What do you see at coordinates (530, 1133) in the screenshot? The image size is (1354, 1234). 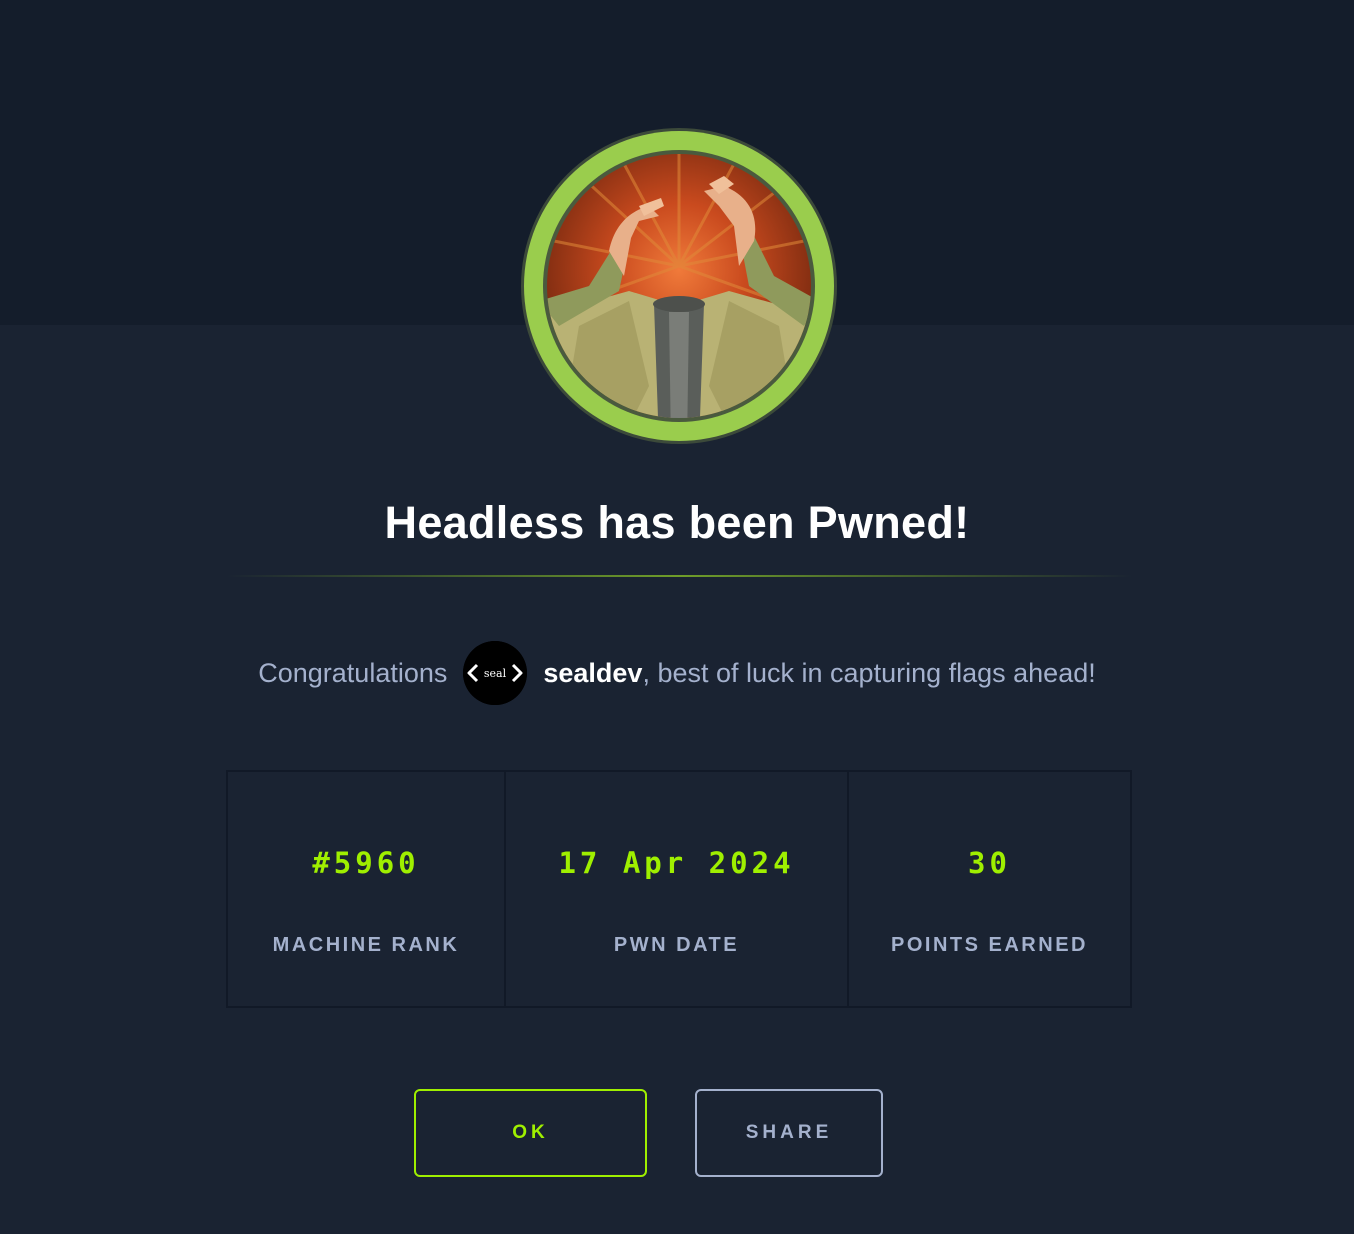 I see `ok-button: OK` at bounding box center [530, 1133].